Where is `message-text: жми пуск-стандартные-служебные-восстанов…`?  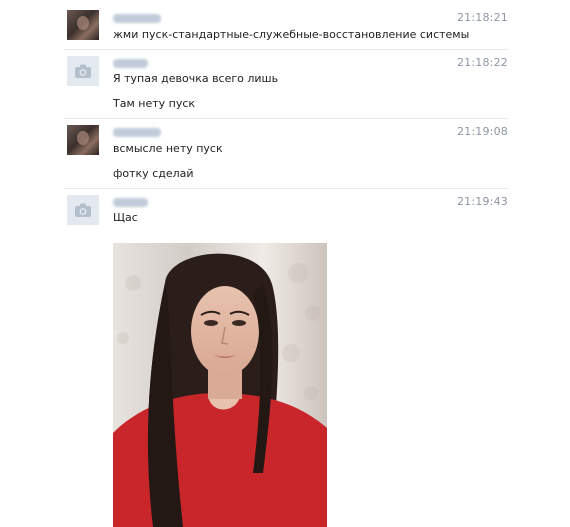
message-text: жми пуск-стандартные-служебные-восстанов… is located at coordinates (291, 34).